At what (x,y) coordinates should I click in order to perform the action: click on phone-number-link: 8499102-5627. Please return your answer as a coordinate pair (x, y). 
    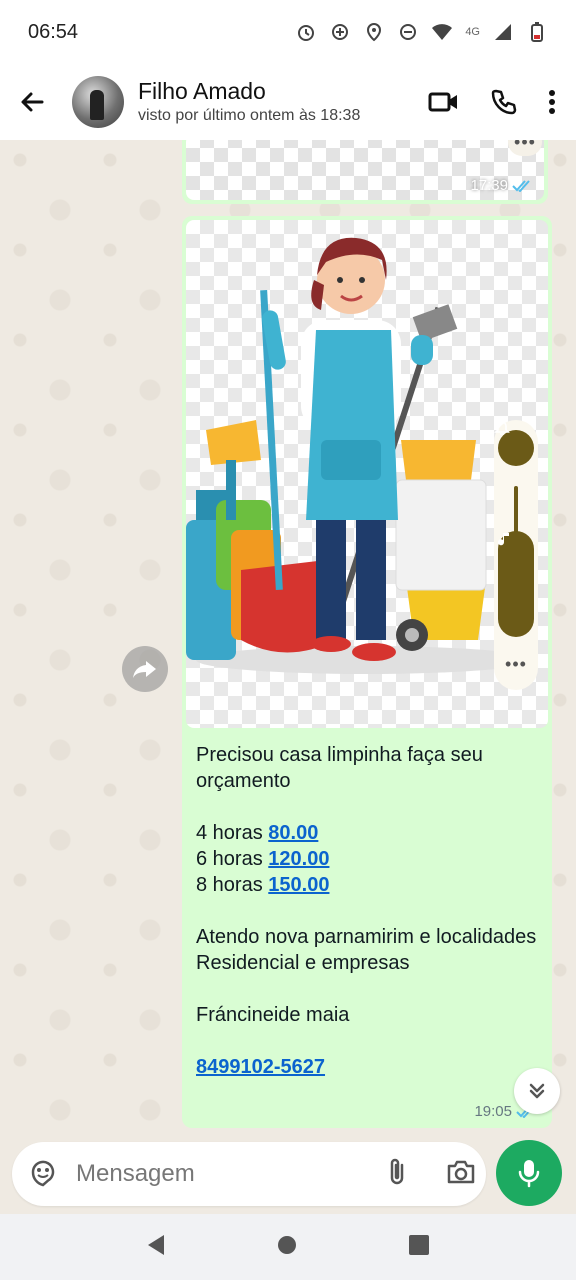
    Looking at the image, I should click on (260, 1067).